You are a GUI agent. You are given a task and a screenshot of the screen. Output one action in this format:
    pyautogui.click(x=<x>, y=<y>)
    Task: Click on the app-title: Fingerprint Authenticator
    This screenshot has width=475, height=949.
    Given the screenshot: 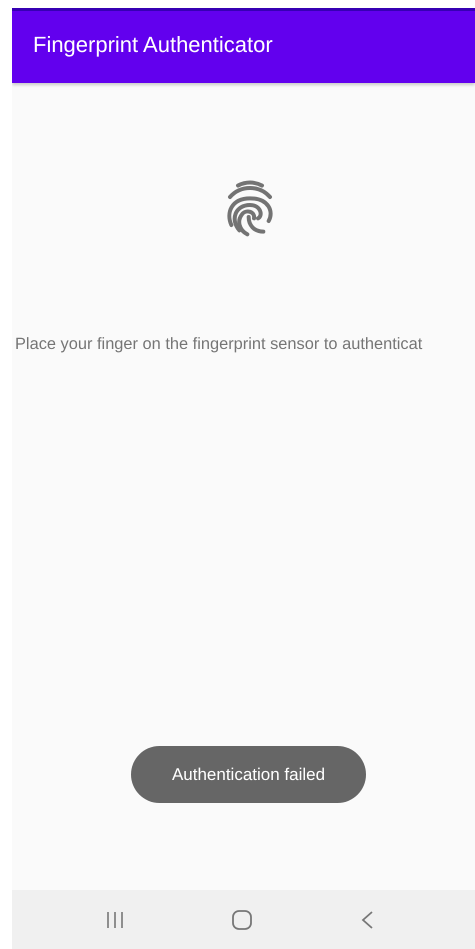 What is the action you would take?
    pyautogui.click(x=153, y=45)
    